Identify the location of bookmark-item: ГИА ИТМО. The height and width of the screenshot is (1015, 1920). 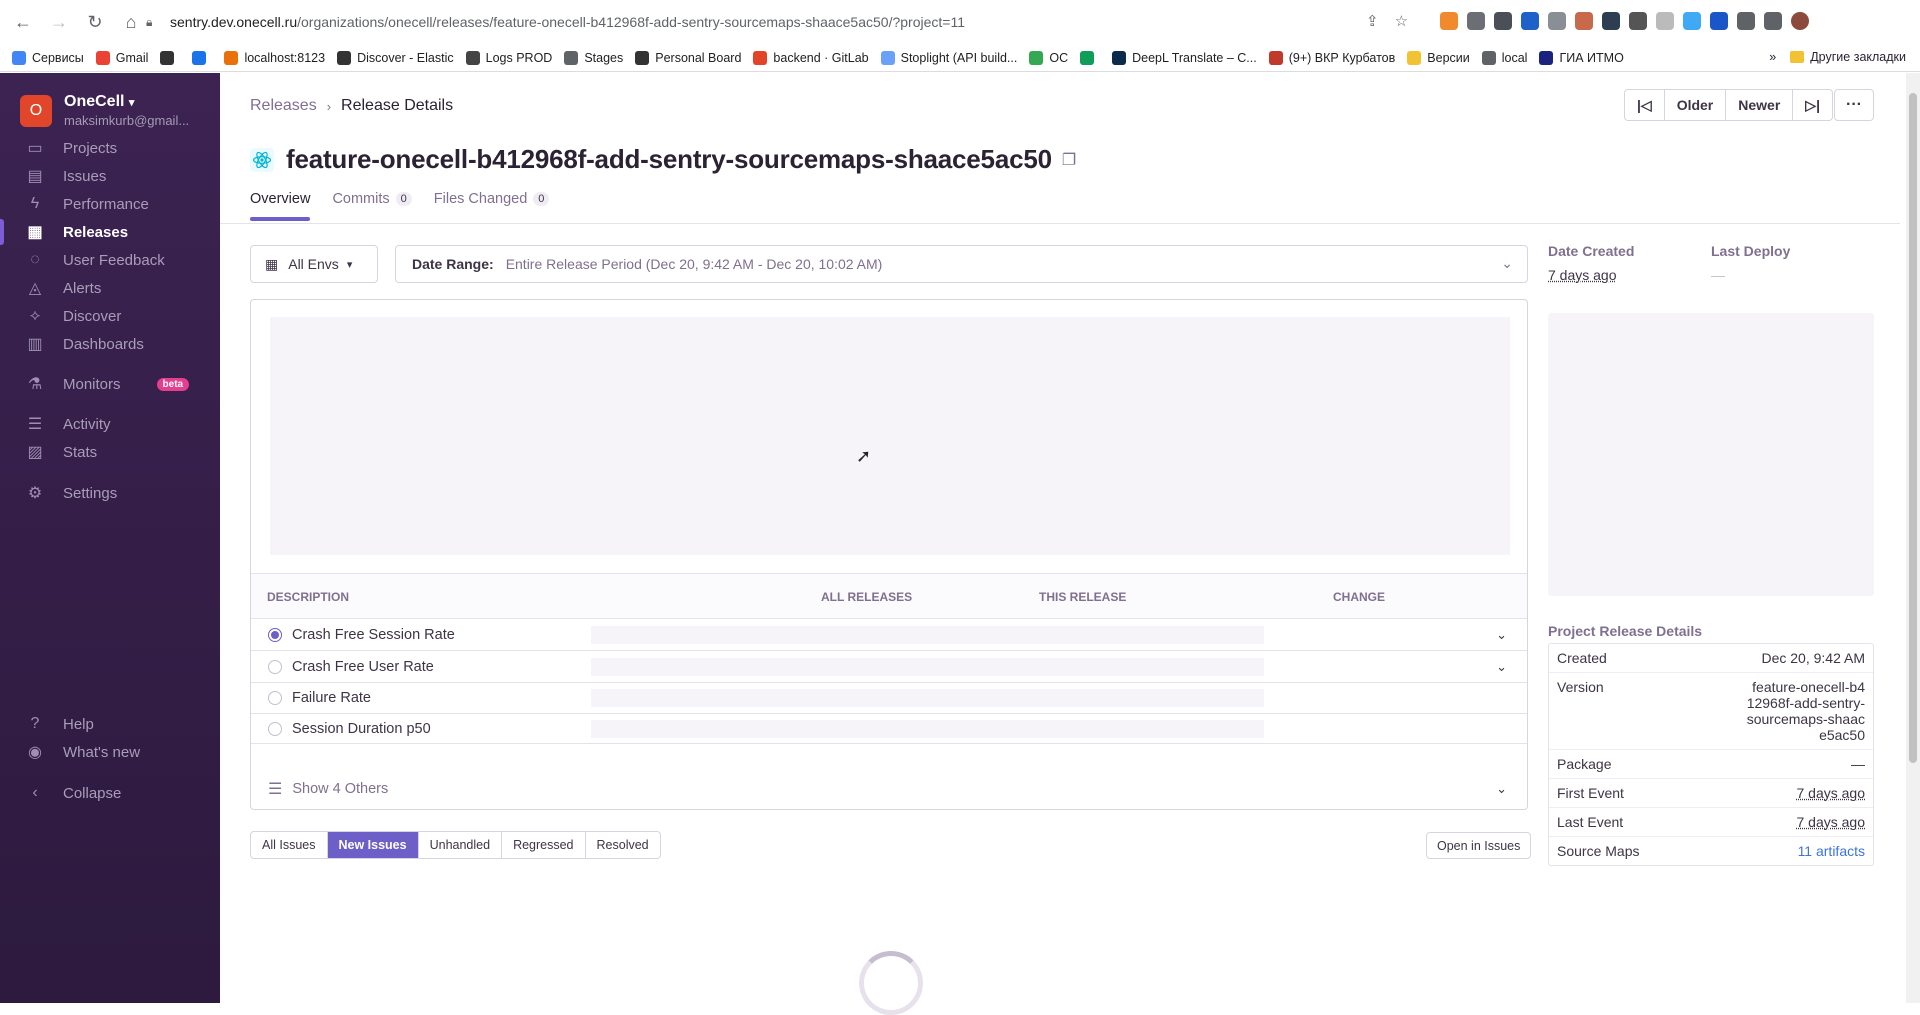
(1581, 58).